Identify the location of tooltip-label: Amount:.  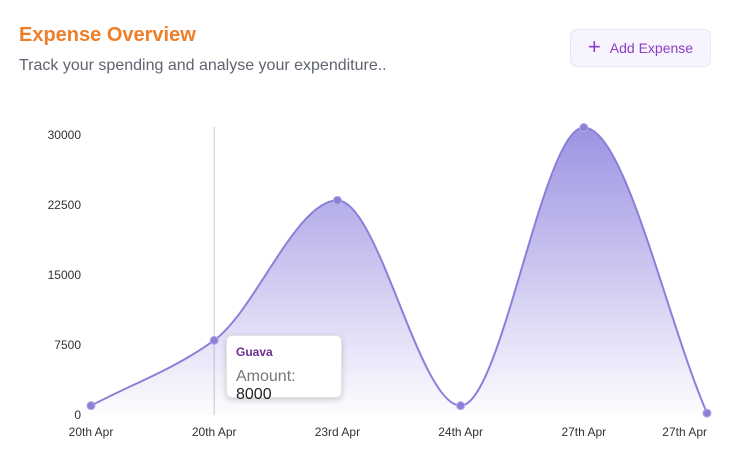
(266, 376).